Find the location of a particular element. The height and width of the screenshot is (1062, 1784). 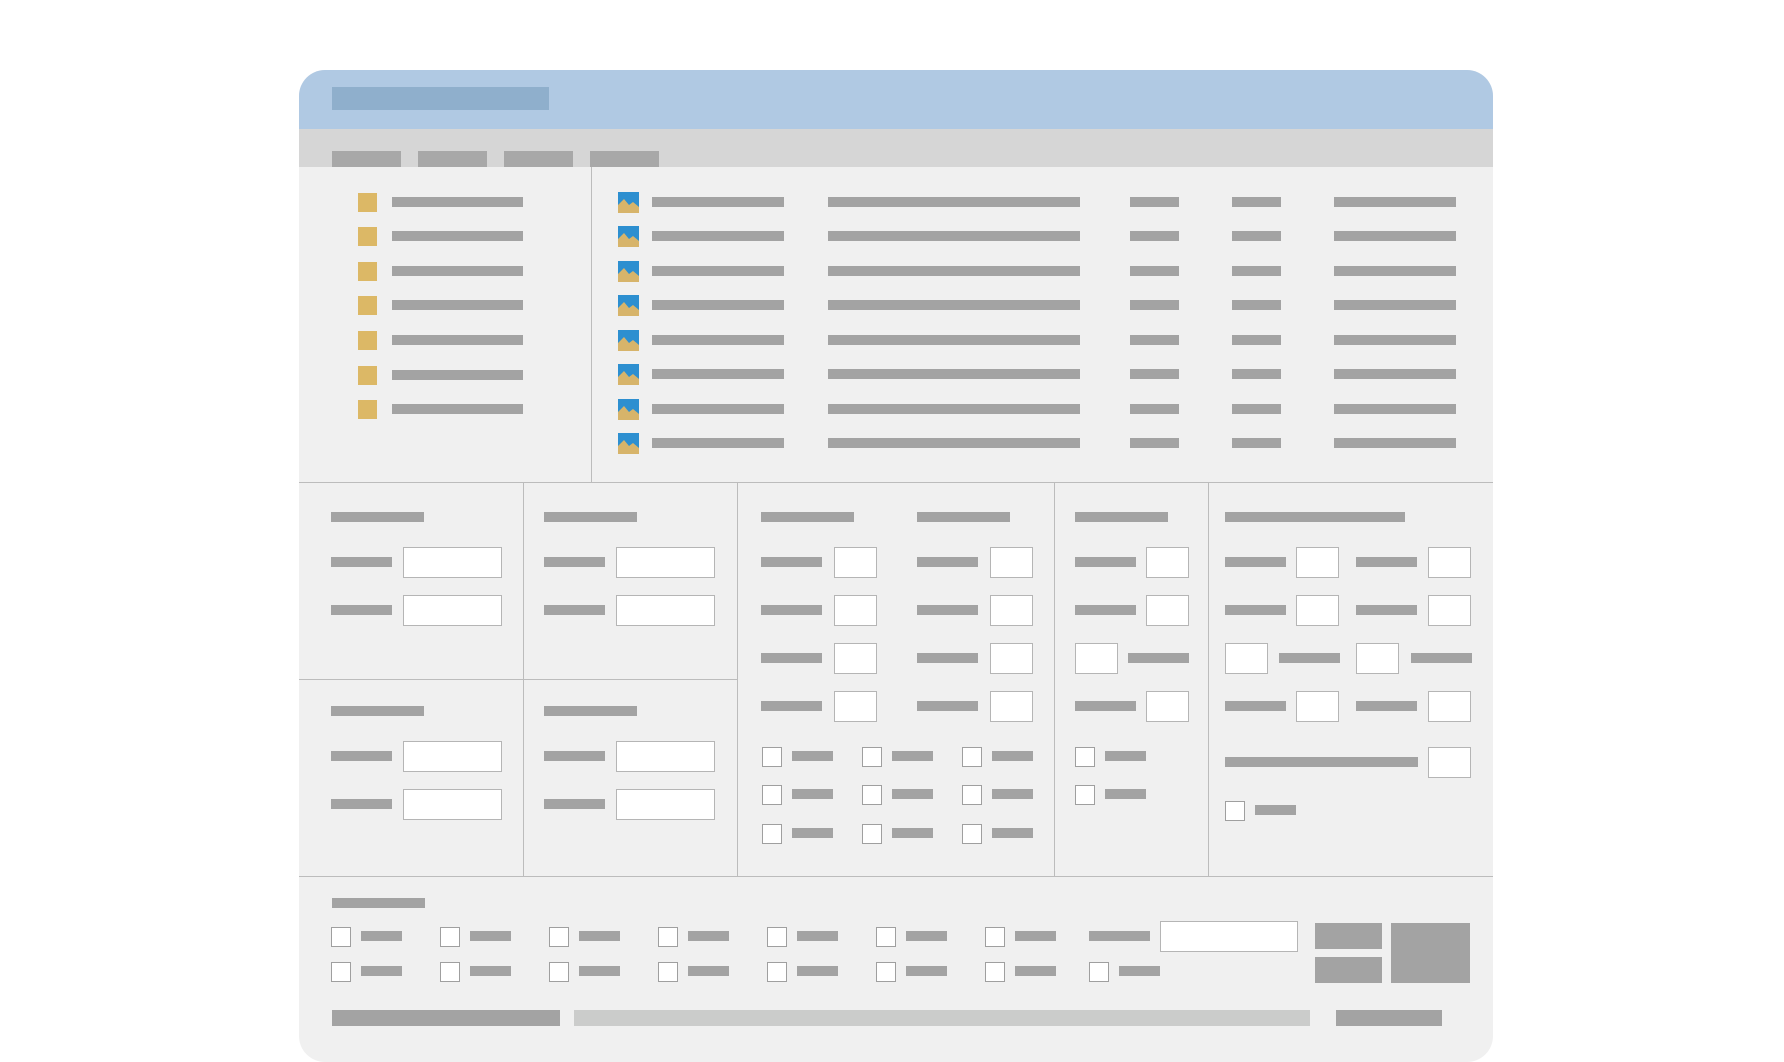

title-bar is located at coordinates (896, 99).